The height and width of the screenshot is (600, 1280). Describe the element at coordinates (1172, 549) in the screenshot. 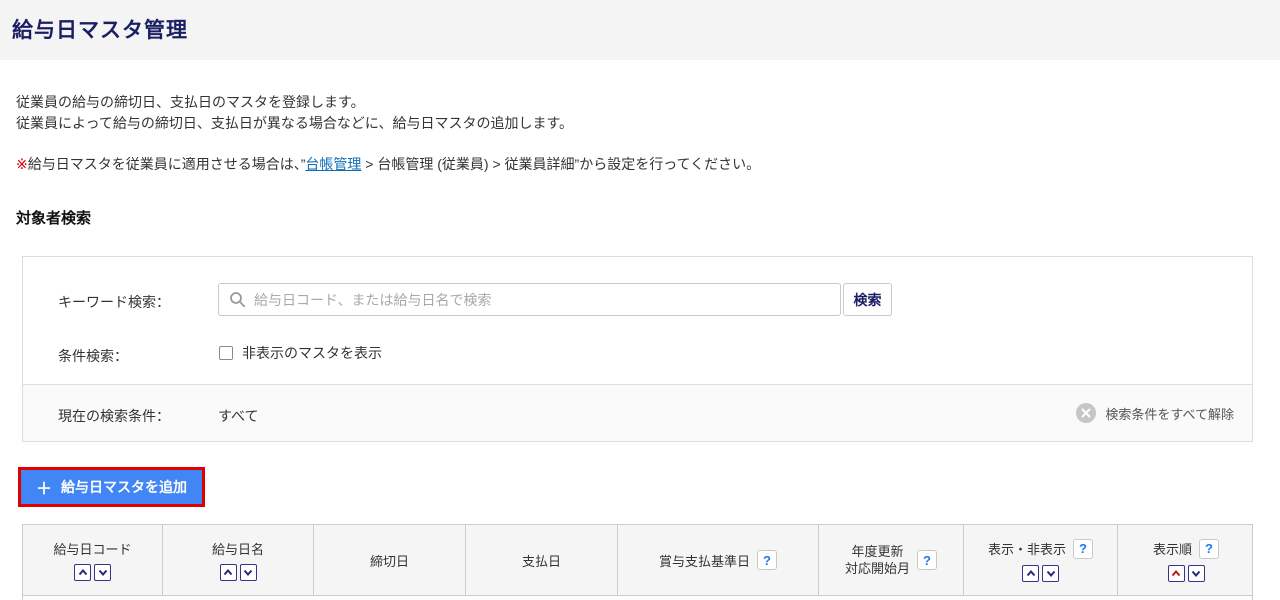

I see `column-label: 表示順` at that location.